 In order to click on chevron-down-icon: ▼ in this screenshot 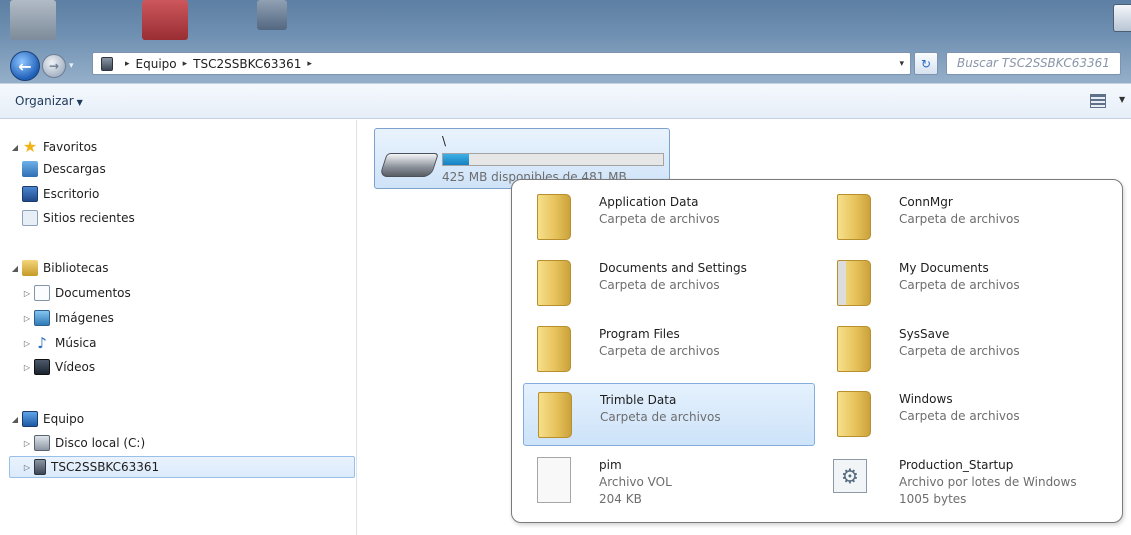, I will do `click(79, 102)`.